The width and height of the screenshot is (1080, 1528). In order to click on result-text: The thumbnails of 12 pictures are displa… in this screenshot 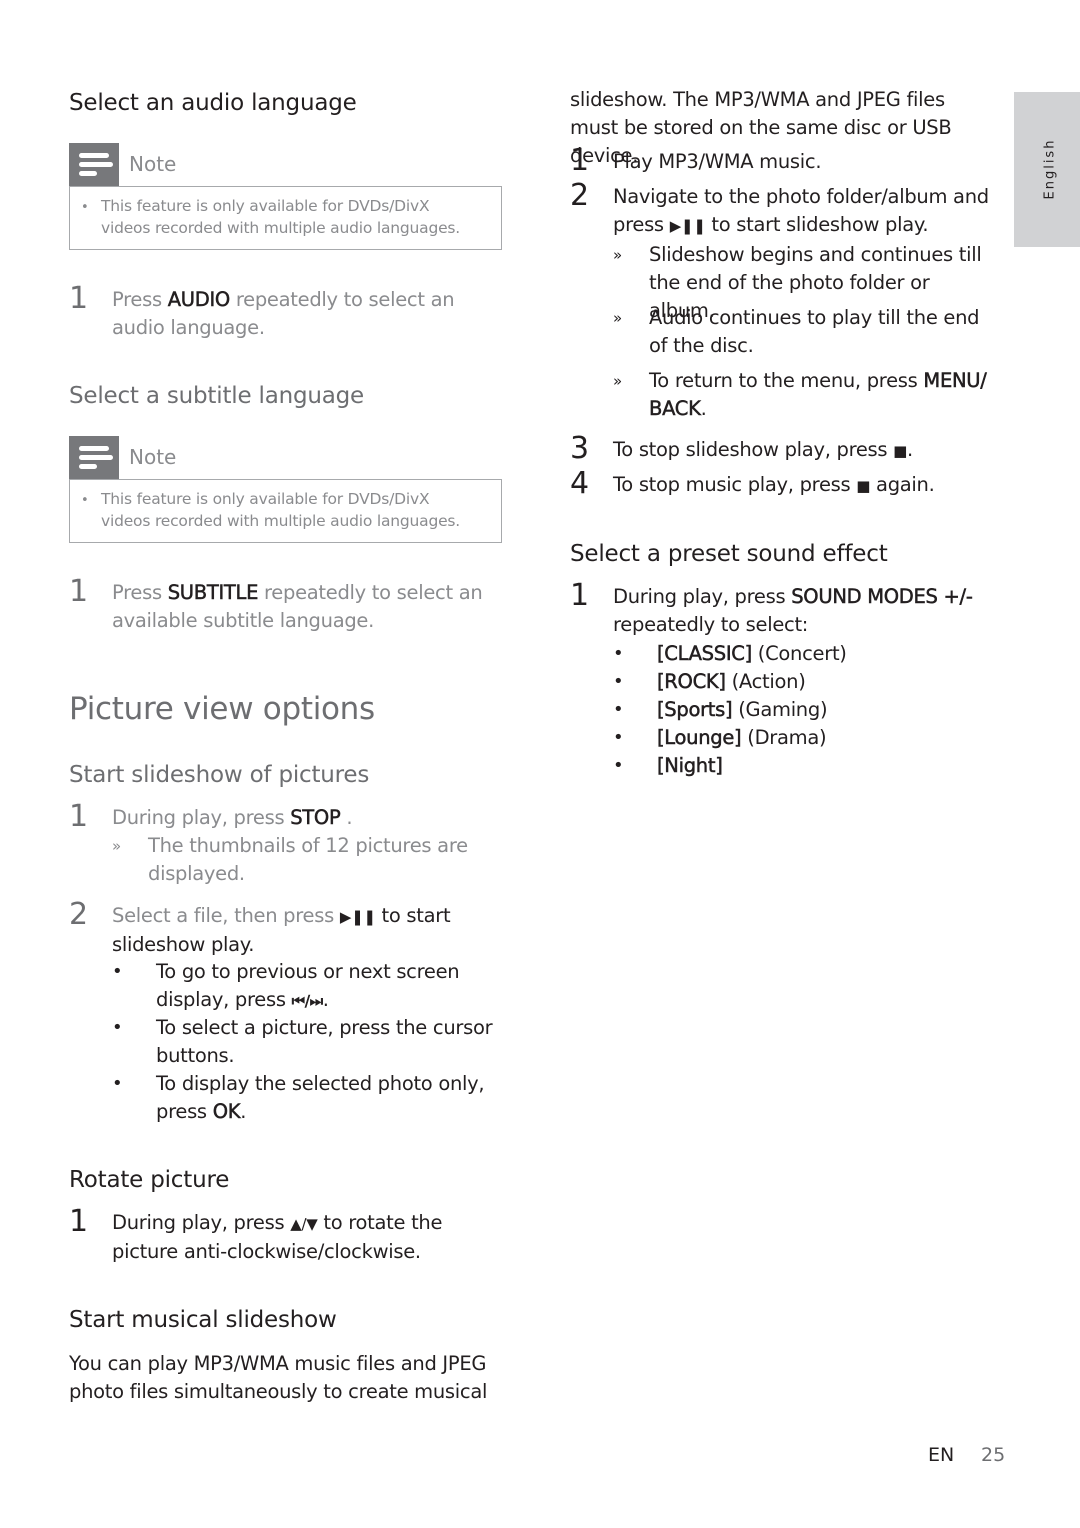, I will do `click(308, 859)`.